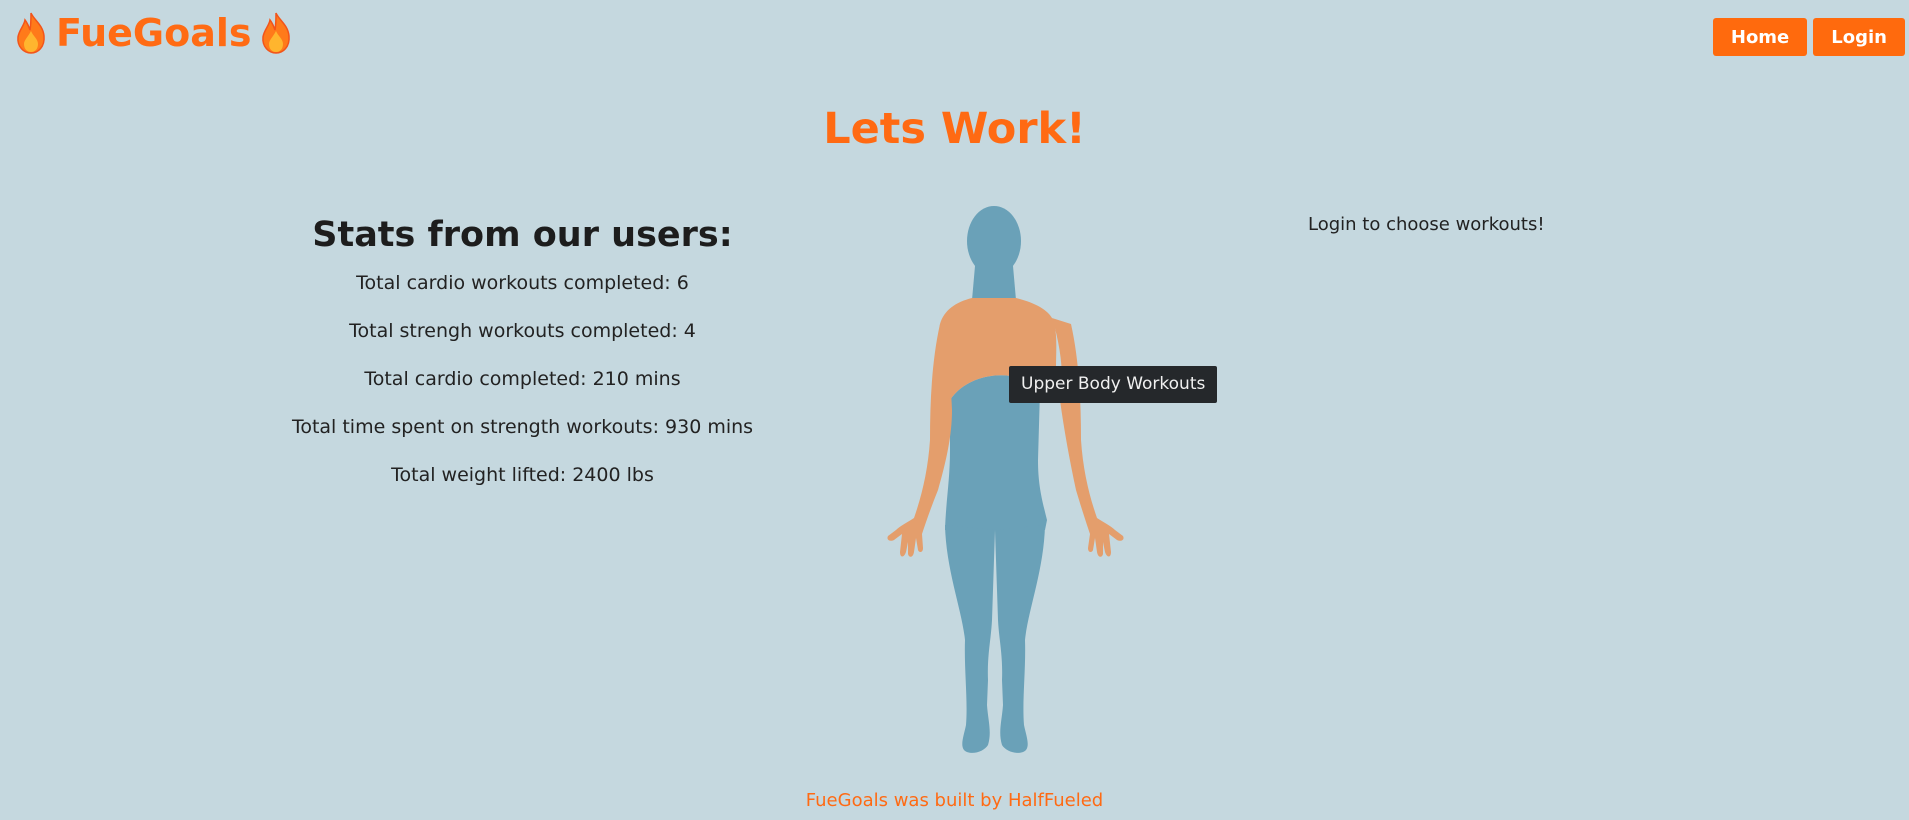 The width and height of the screenshot is (1909, 820). I want to click on stat-weight-lifted: Total weight lifted: 2400 lbs, so click(522, 475).